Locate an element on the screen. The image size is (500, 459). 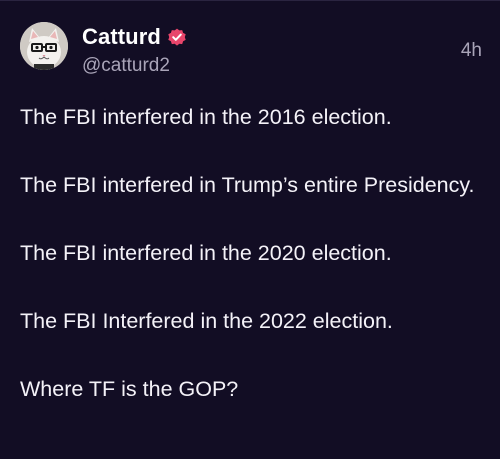
post-timestamp: 4h is located at coordinates (471, 51).